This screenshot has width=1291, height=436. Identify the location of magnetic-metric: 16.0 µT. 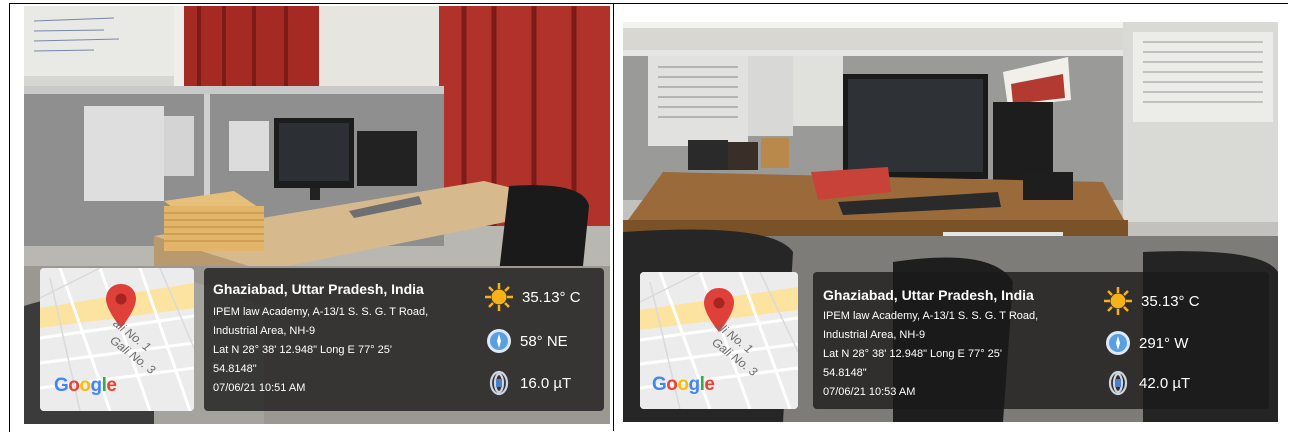
(528, 383).